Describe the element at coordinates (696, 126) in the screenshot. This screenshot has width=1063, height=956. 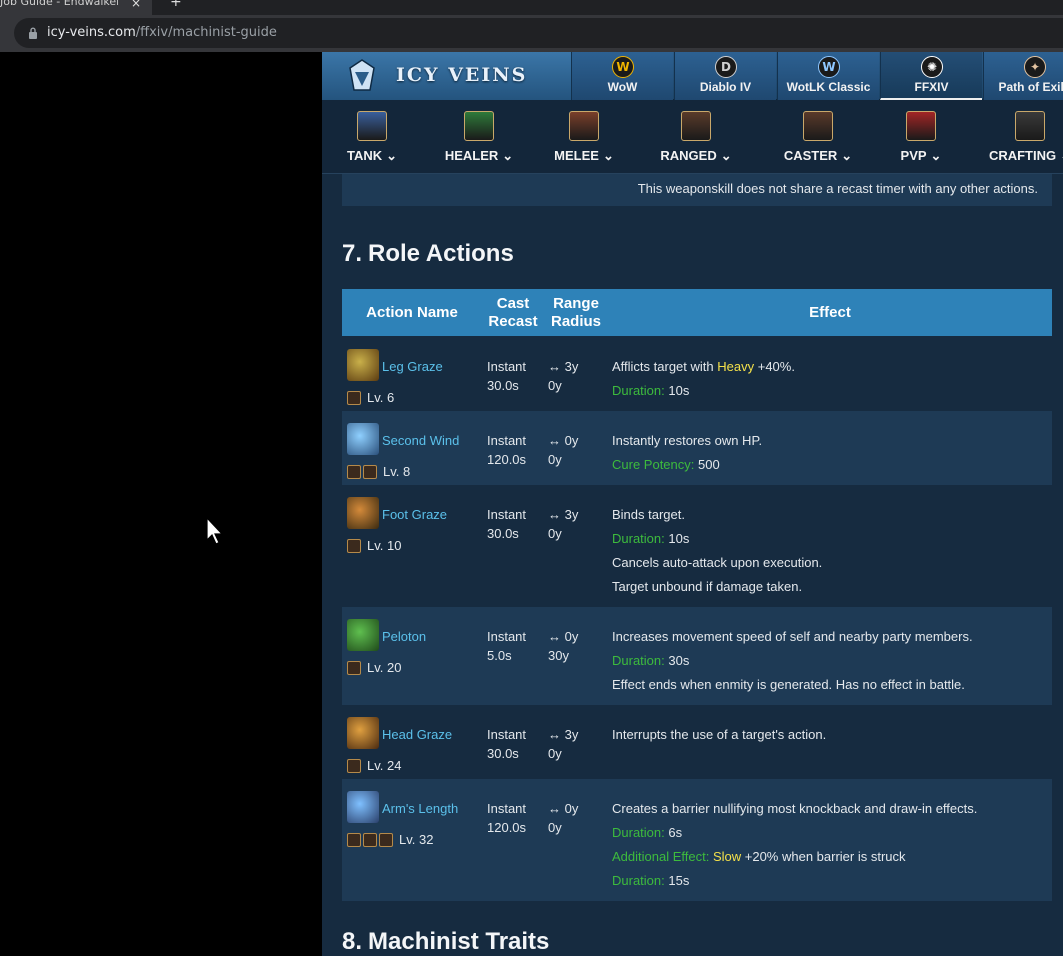
I see `ranged-bow-icon` at that location.